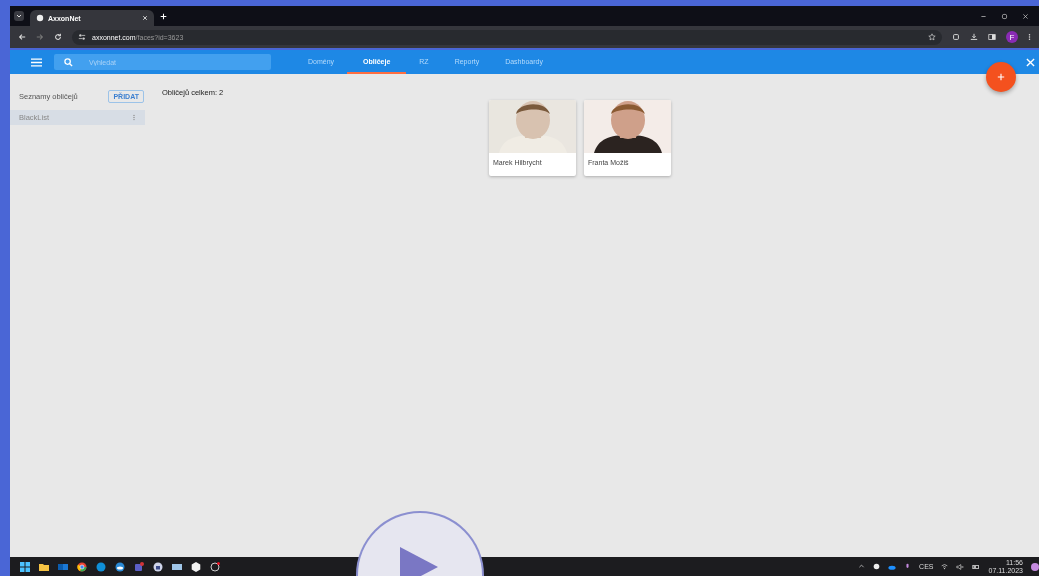 The image size is (1039, 576). I want to click on plus-icon, so click(1001, 77).